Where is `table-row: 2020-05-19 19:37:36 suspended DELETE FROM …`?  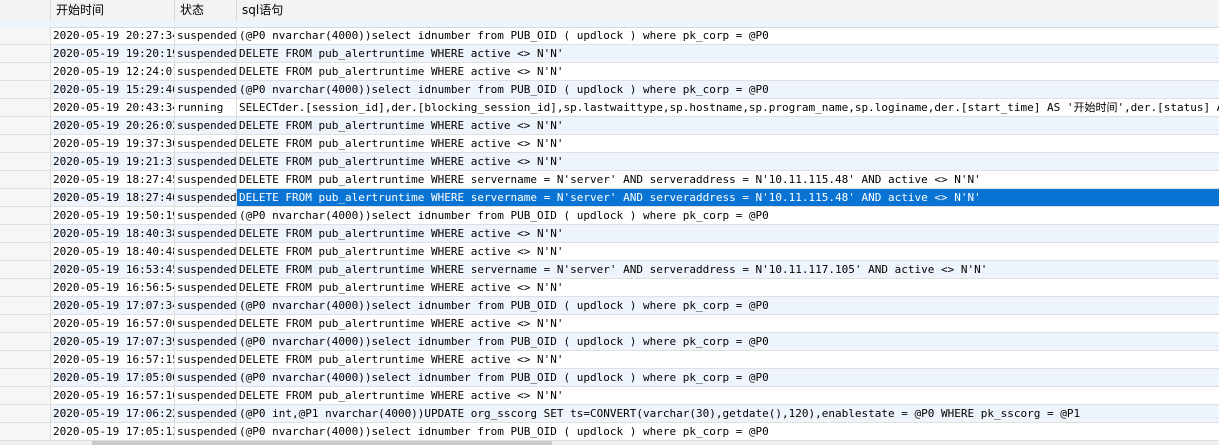
table-row: 2020-05-19 19:37:36 suspended DELETE FROM … is located at coordinates (609, 144).